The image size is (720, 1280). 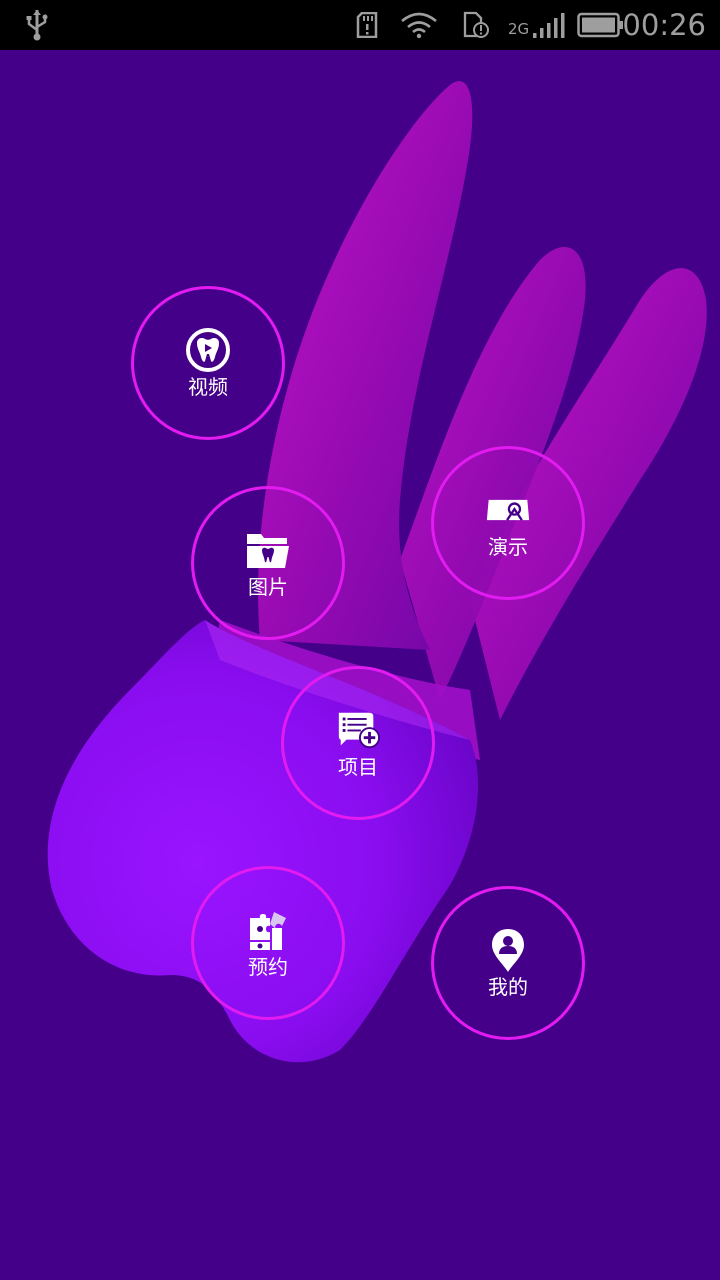 I want to click on project-label: 项目, so click(x=358, y=767).